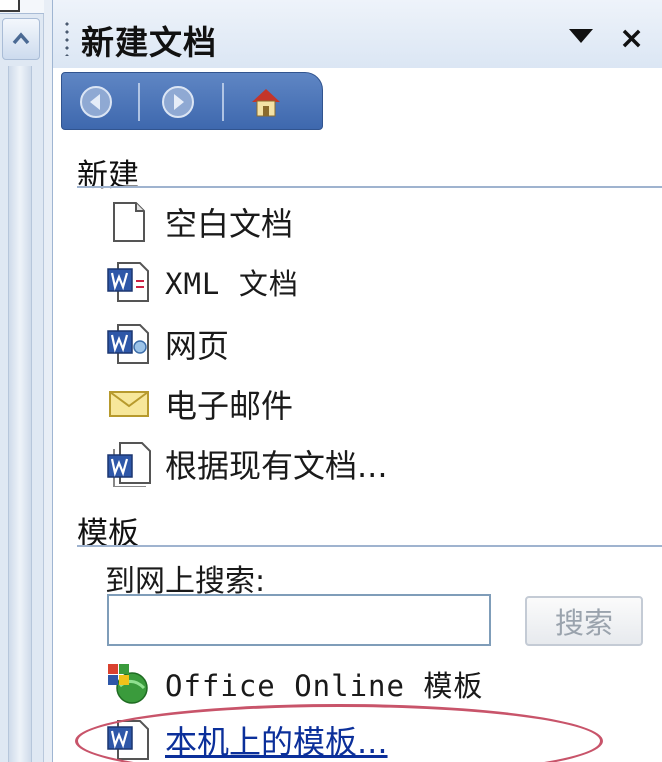 This screenshot has height=762, width=662. I want to click on new-email: 电子邮件, so click(199, 404).